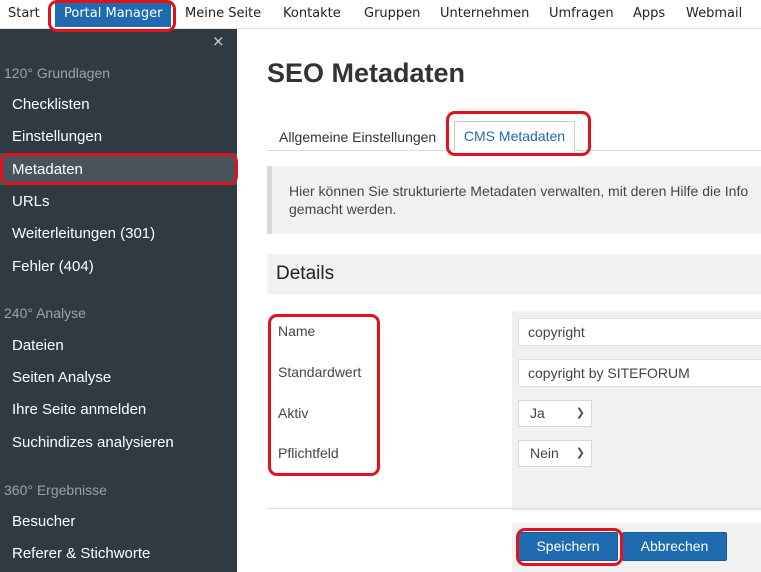 This screenshot has height=572, width=761. Describe the element at coordinates (537, 413) in the screenshot. I see `aktiv-select-value: Ja` at that location.